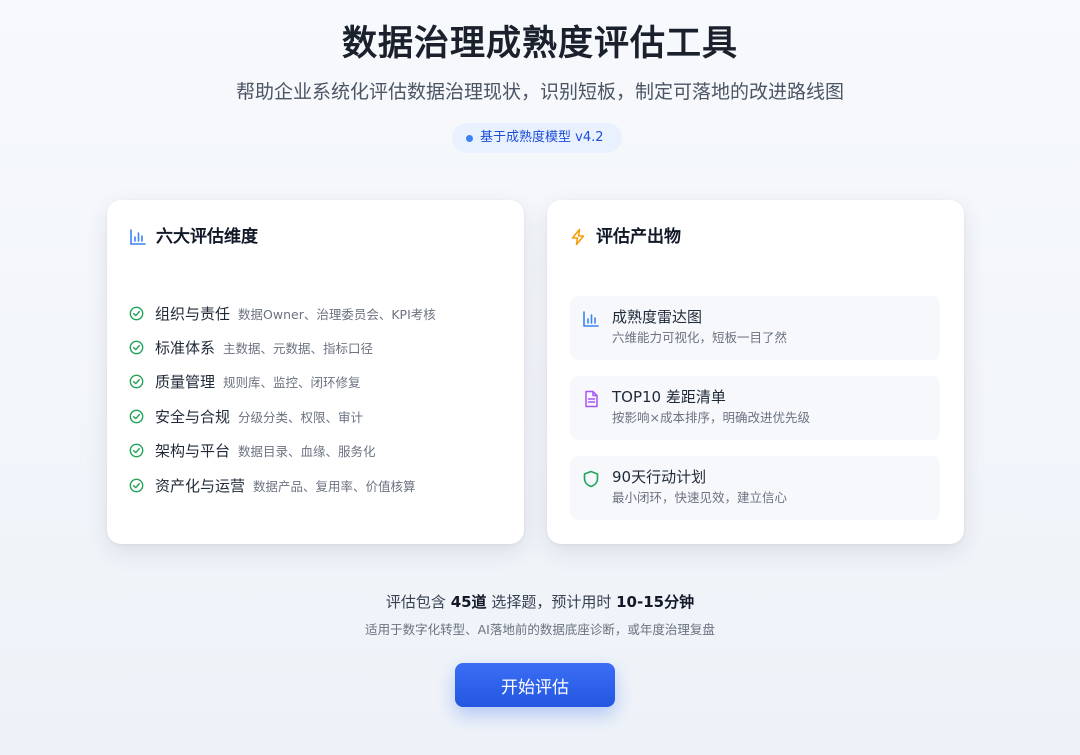 The width and height of the screenshot is (1080, 755). Describe the element at coordinates (700, 337) in the screenshot. I see `output-desc: 六维能力可视化，短板一目了然` at that location.